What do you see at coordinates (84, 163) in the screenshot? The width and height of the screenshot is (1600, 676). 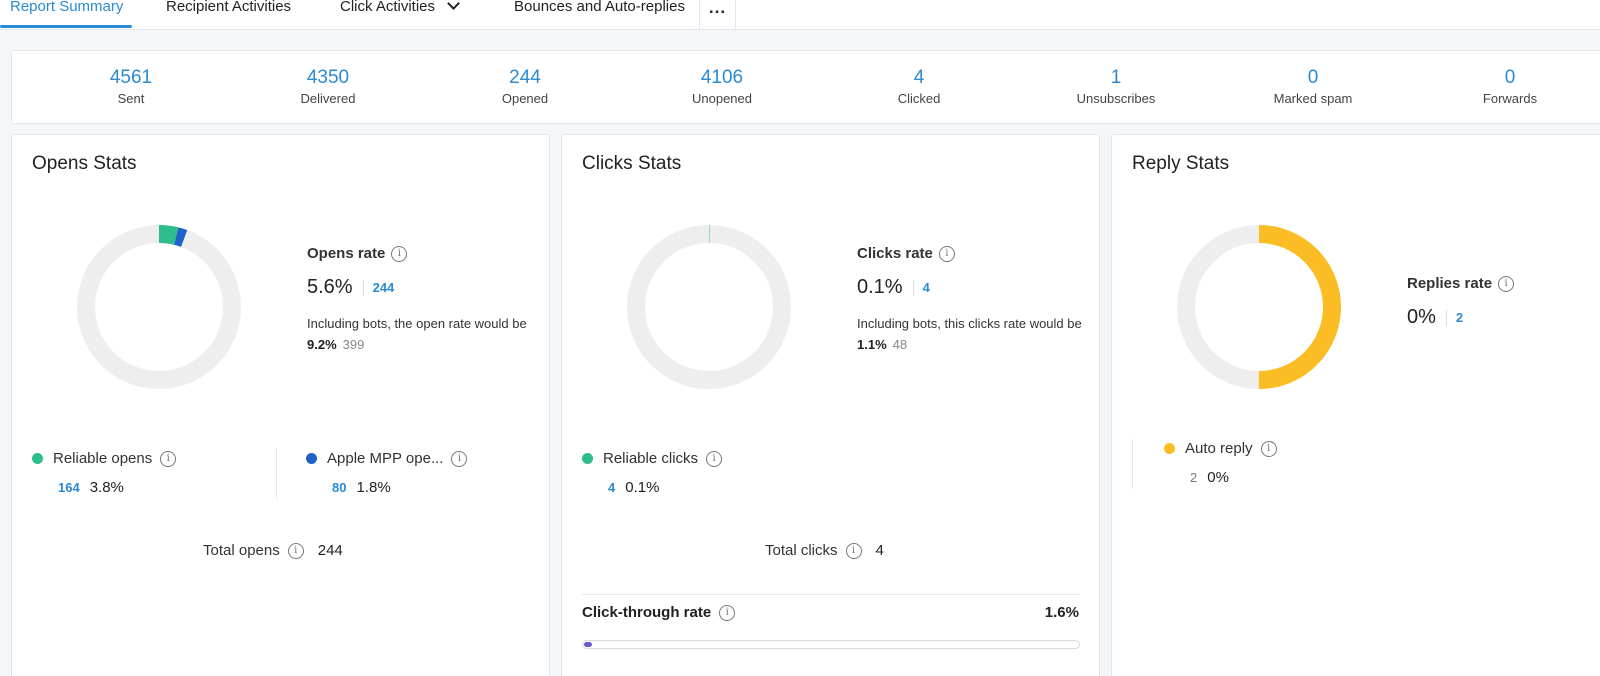 I see `opens-stats-title: Opens Stats` at bounding box center [84, 163].